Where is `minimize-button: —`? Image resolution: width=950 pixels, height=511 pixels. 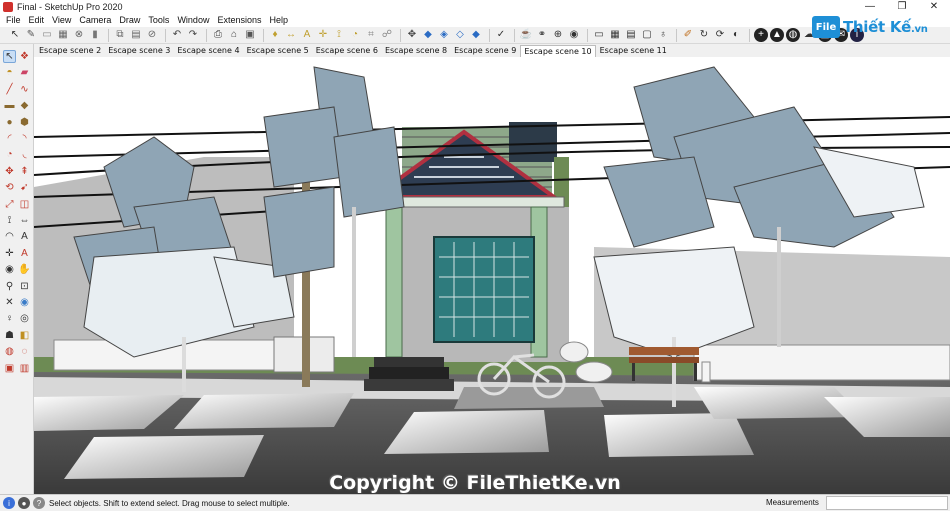 minimize-button: — is located at coordinates (870, 7).